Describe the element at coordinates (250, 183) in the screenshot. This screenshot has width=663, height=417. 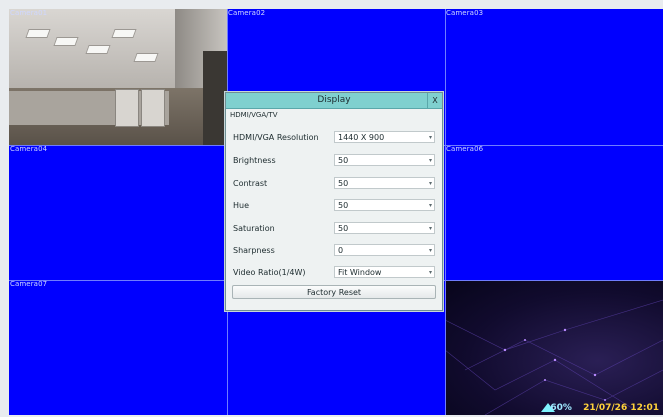
I see `contrast-label: Contrast` at that location.